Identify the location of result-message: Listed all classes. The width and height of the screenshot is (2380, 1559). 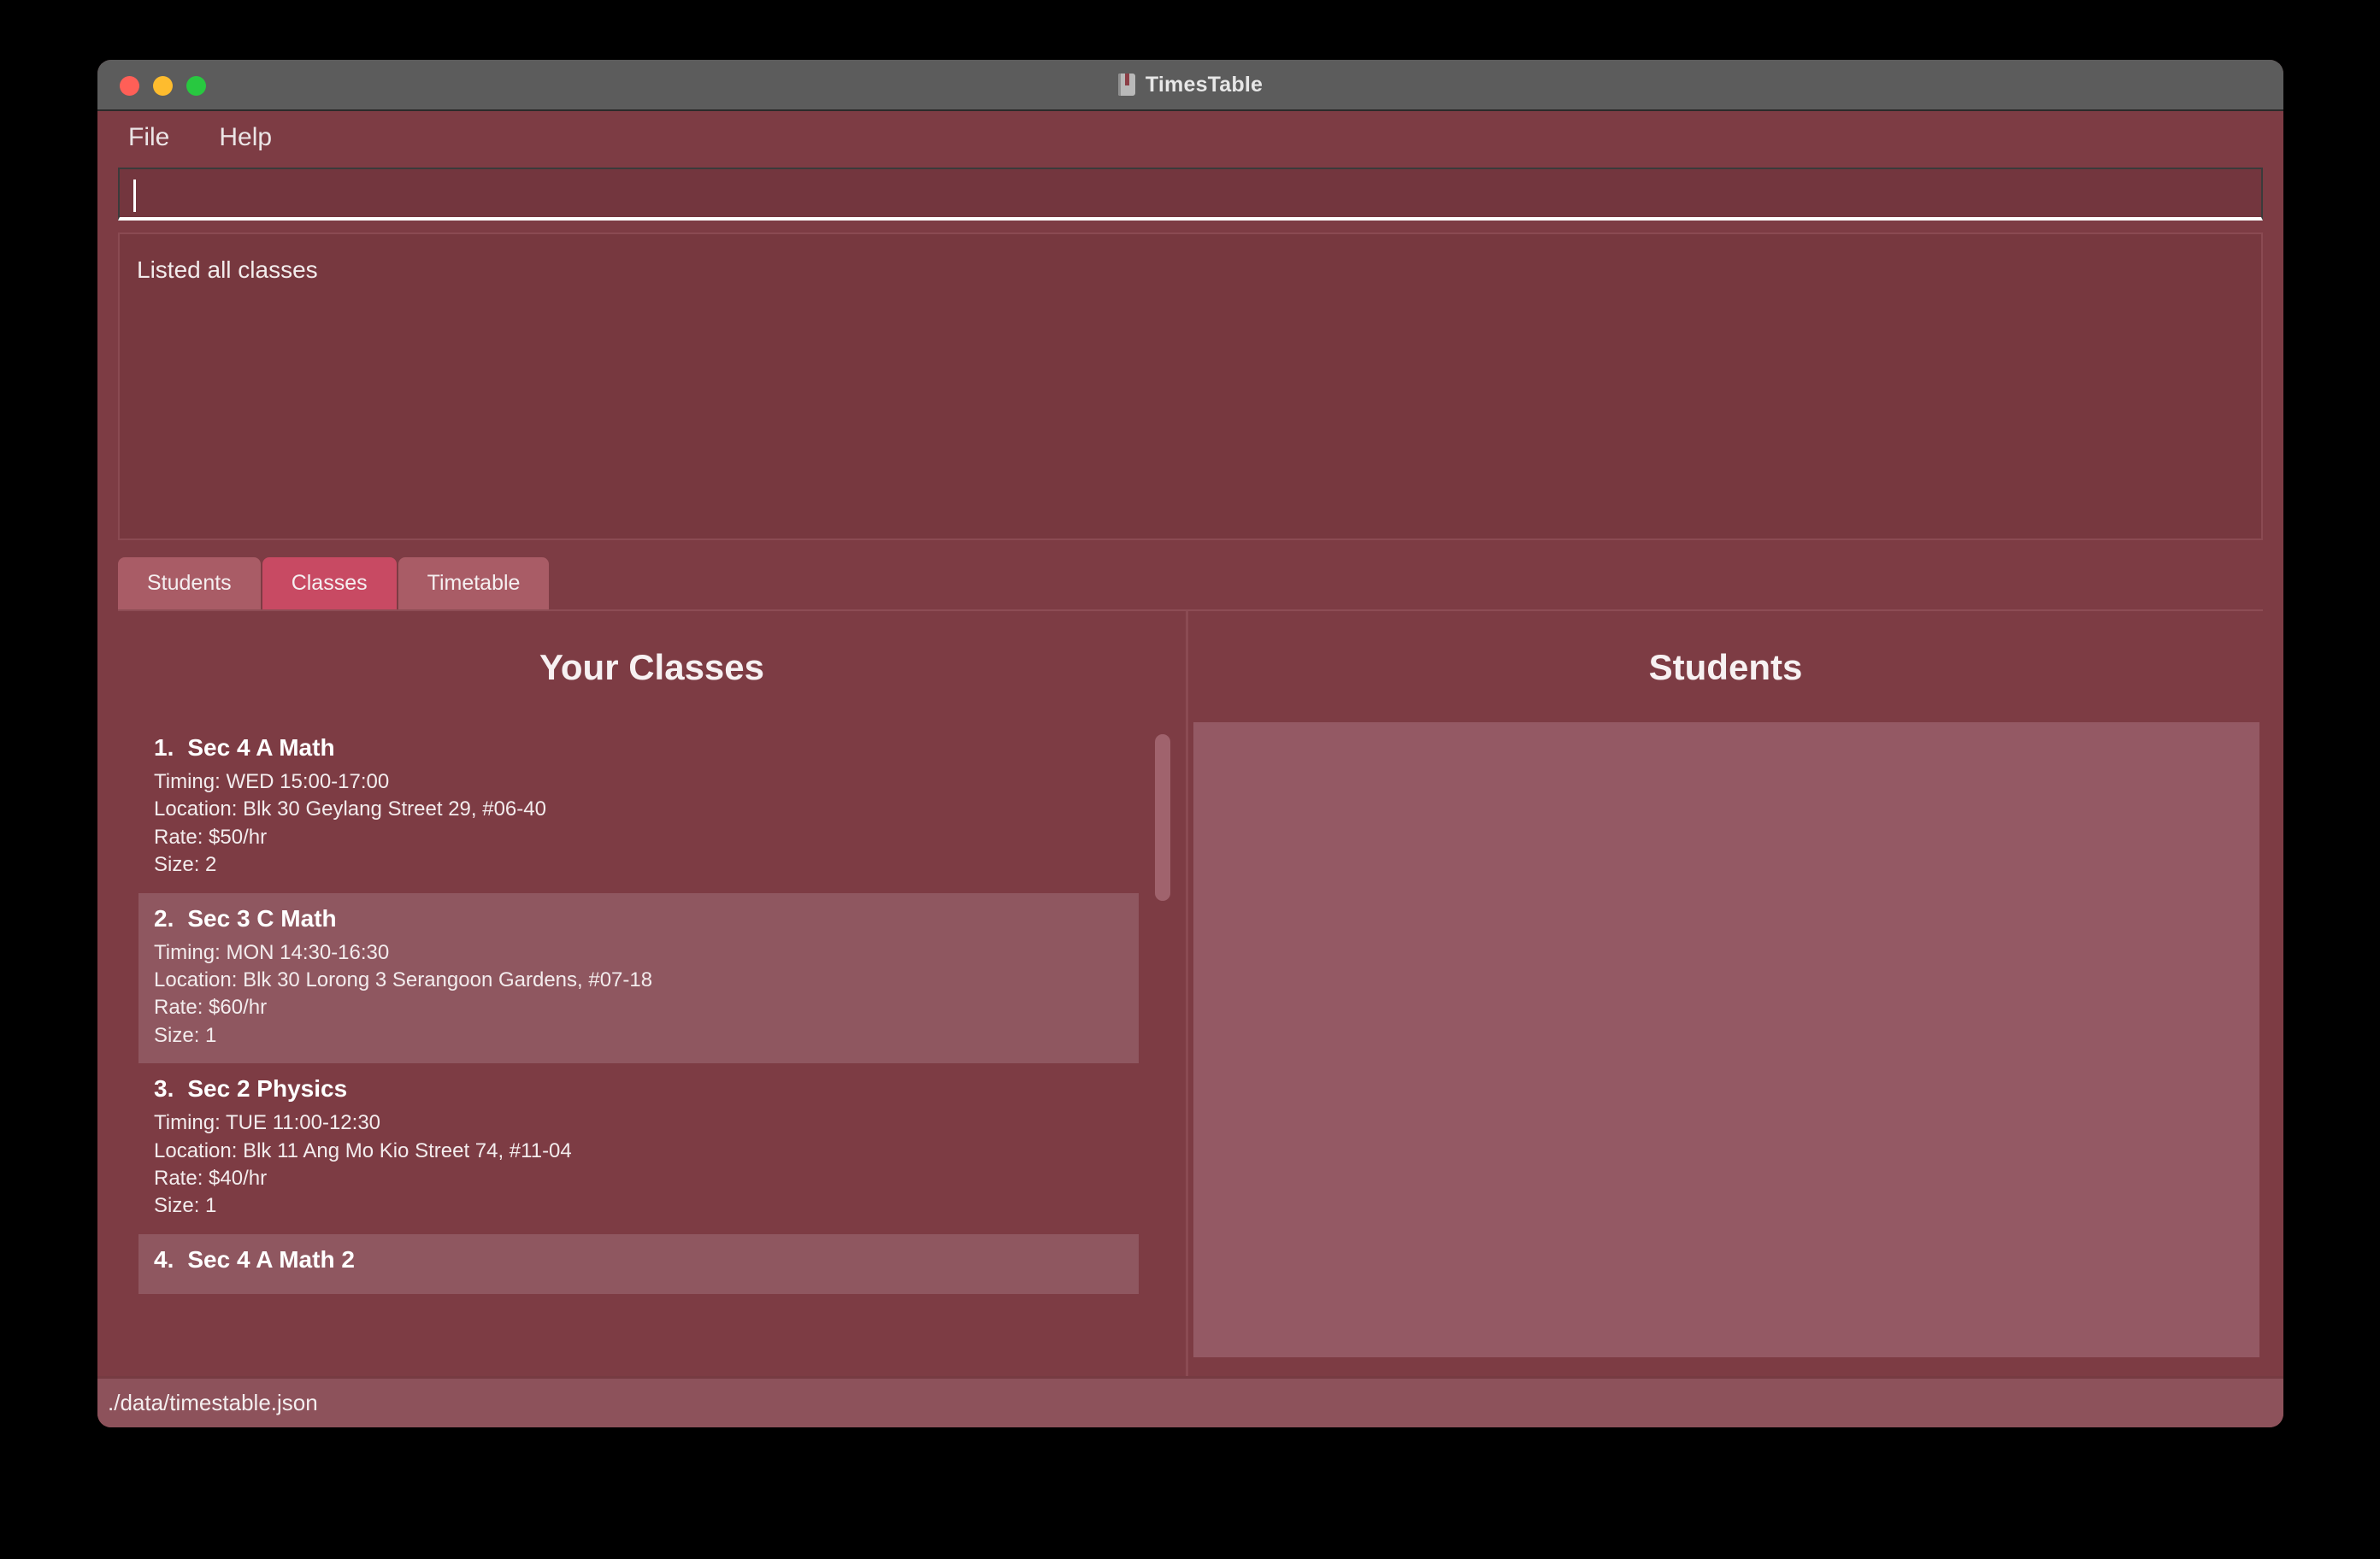
(228, 269).